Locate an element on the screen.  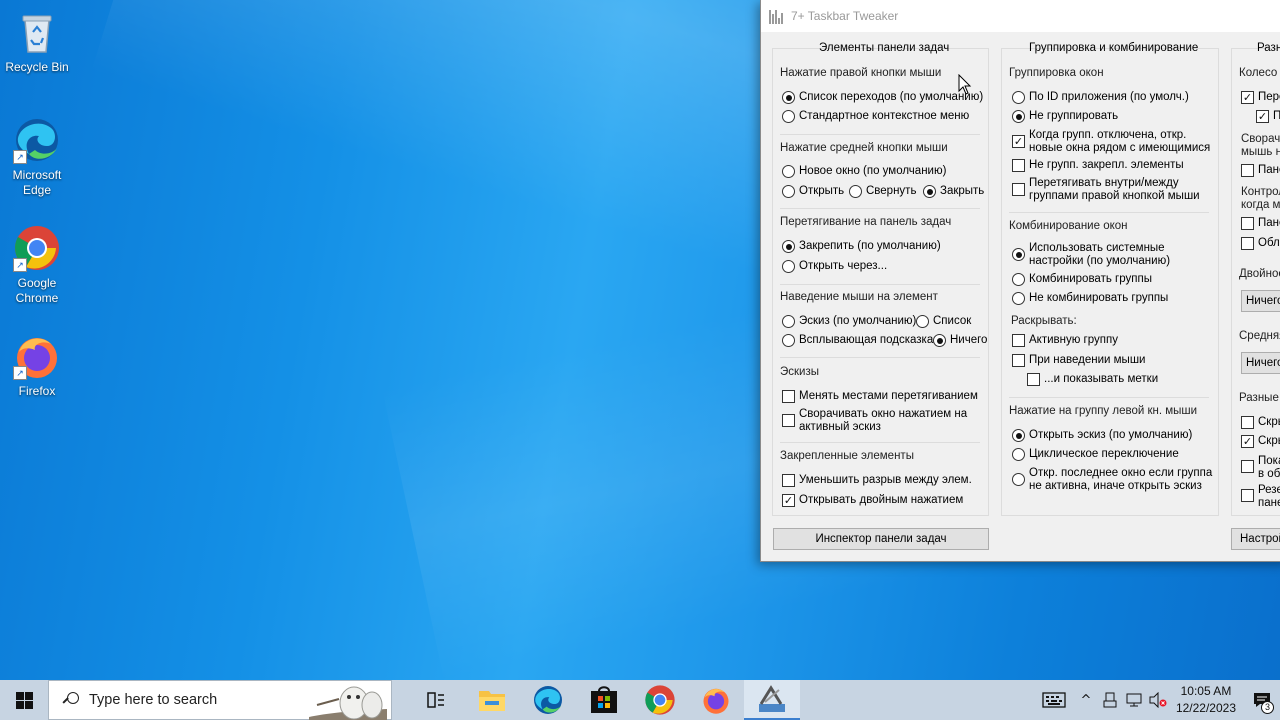
section-title: Нажатие правой кнопки мыши is located at coordinates (861, 73).